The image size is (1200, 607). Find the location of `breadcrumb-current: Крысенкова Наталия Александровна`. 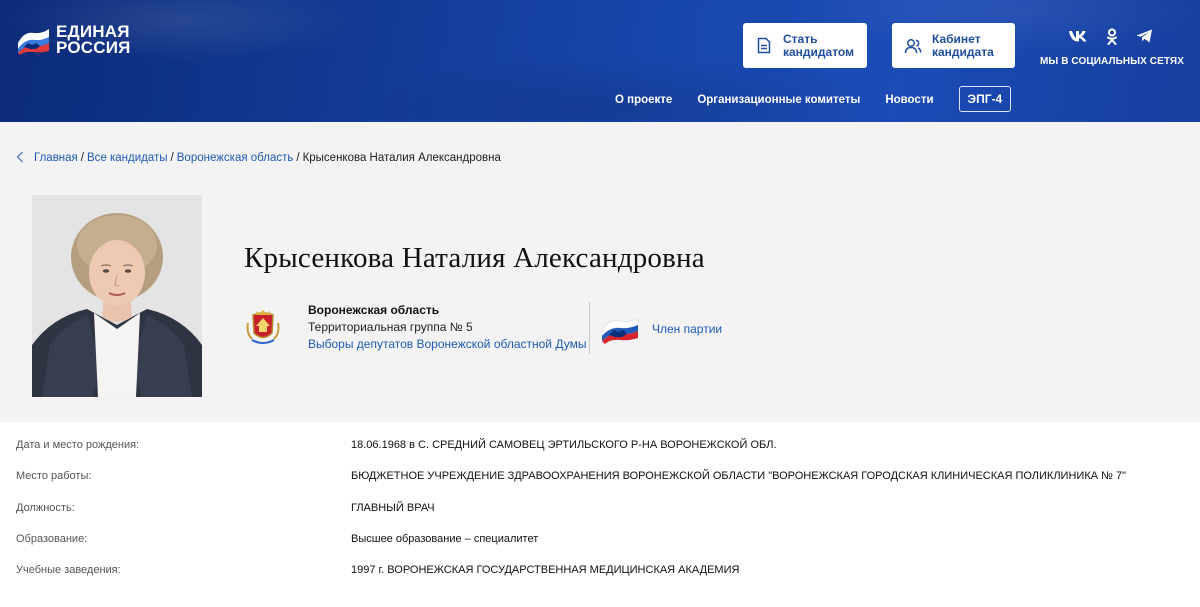

breadcrumb-current: Крысенкова Наталия Александровна is located at coordinates (401, 158).